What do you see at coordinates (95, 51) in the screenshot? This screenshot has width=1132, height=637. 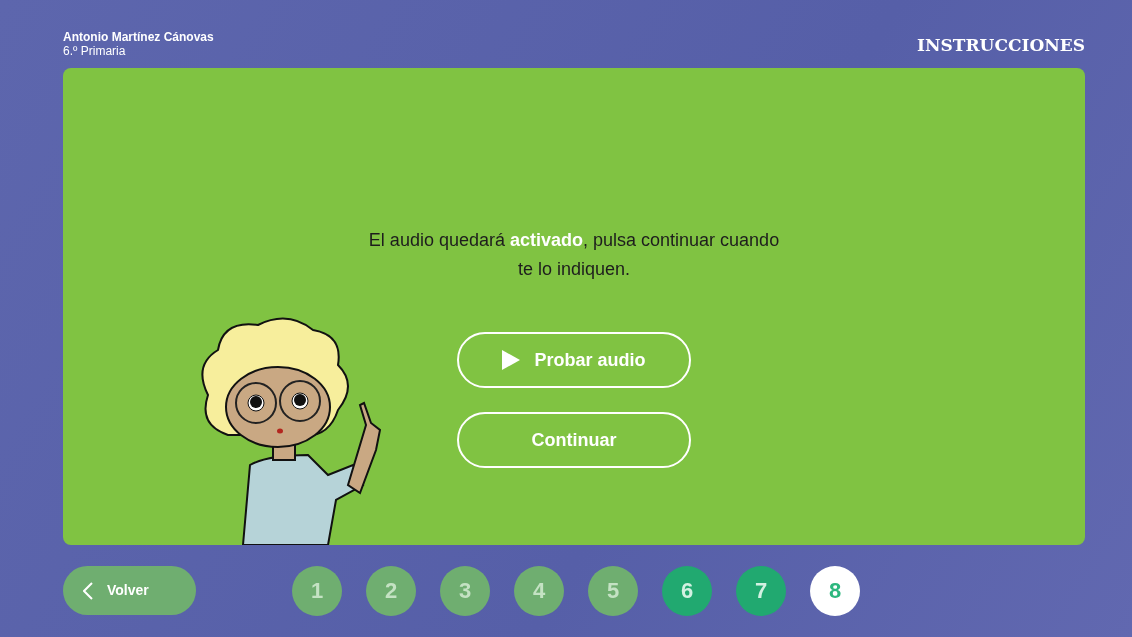 I see `student-grade: 6.º Primaria` at bounding box center [95, 51].